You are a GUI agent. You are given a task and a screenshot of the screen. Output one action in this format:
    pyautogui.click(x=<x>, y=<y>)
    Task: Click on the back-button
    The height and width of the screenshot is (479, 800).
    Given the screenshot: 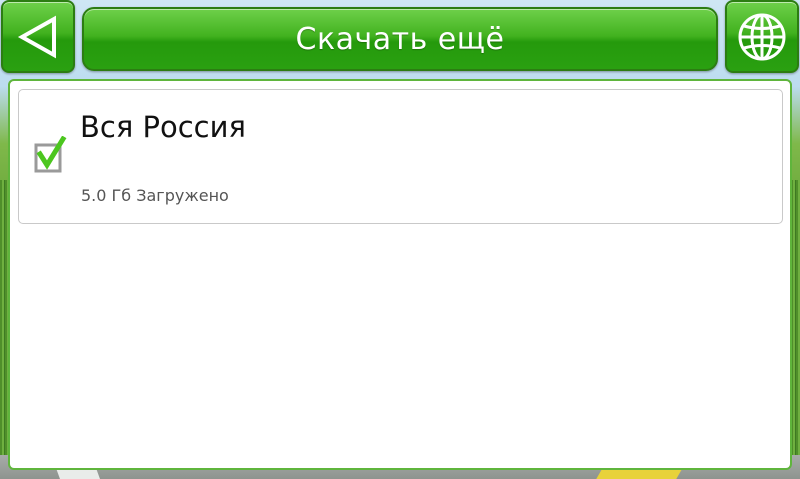 What is the action you would take?
    pyautogui.click(x=38, y=36)
    